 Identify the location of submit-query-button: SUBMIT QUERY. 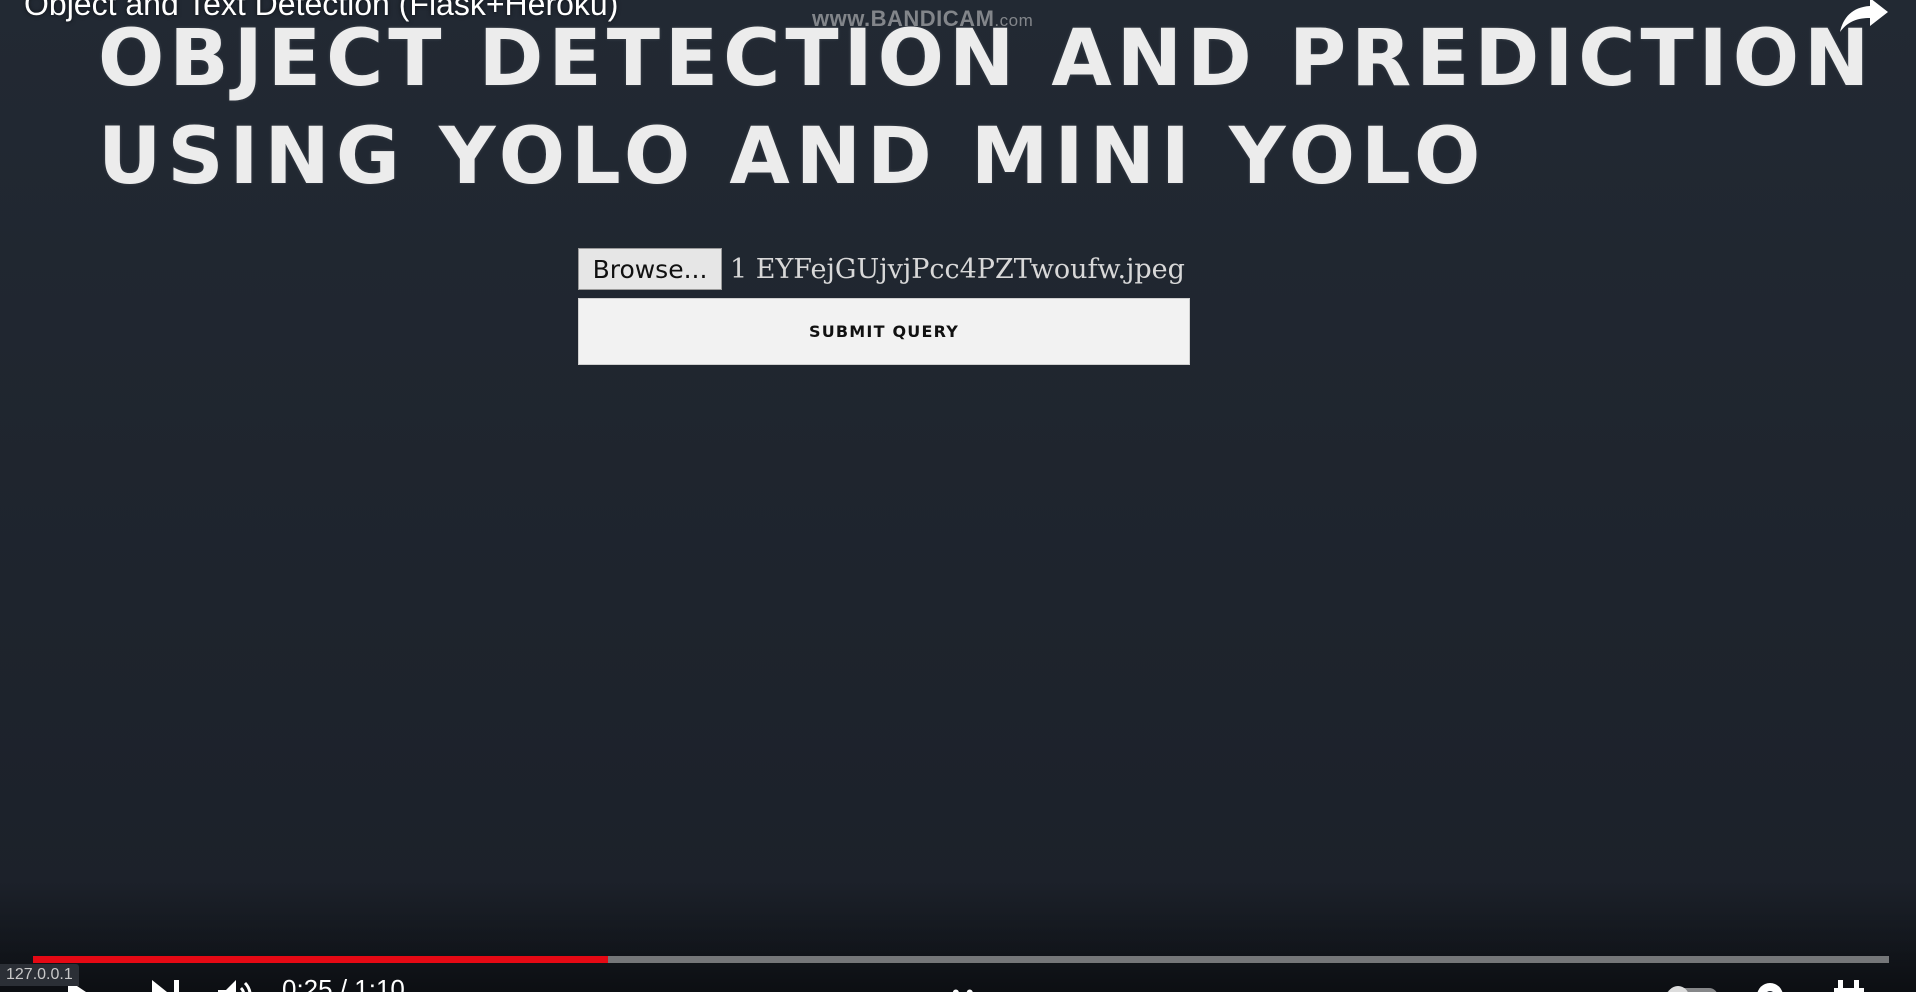
(884, 331).